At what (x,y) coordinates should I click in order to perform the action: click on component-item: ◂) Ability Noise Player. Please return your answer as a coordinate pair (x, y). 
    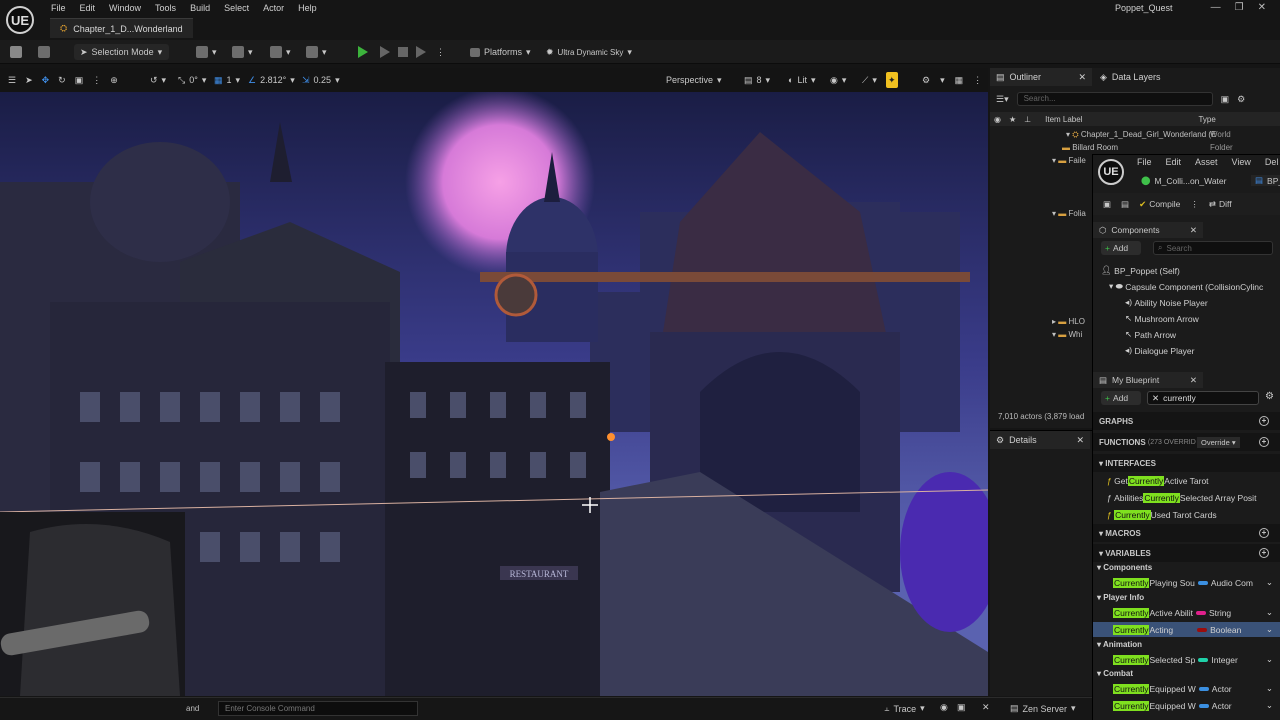
    Looking at the image, I should click on (1186, 302).